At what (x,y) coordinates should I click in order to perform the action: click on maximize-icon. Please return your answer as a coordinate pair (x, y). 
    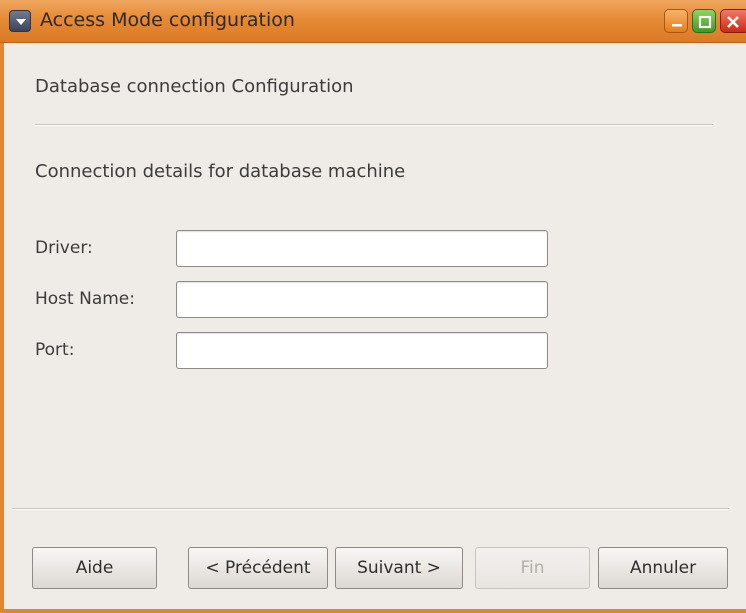
    Looking at the image, I should click on (705, 22).